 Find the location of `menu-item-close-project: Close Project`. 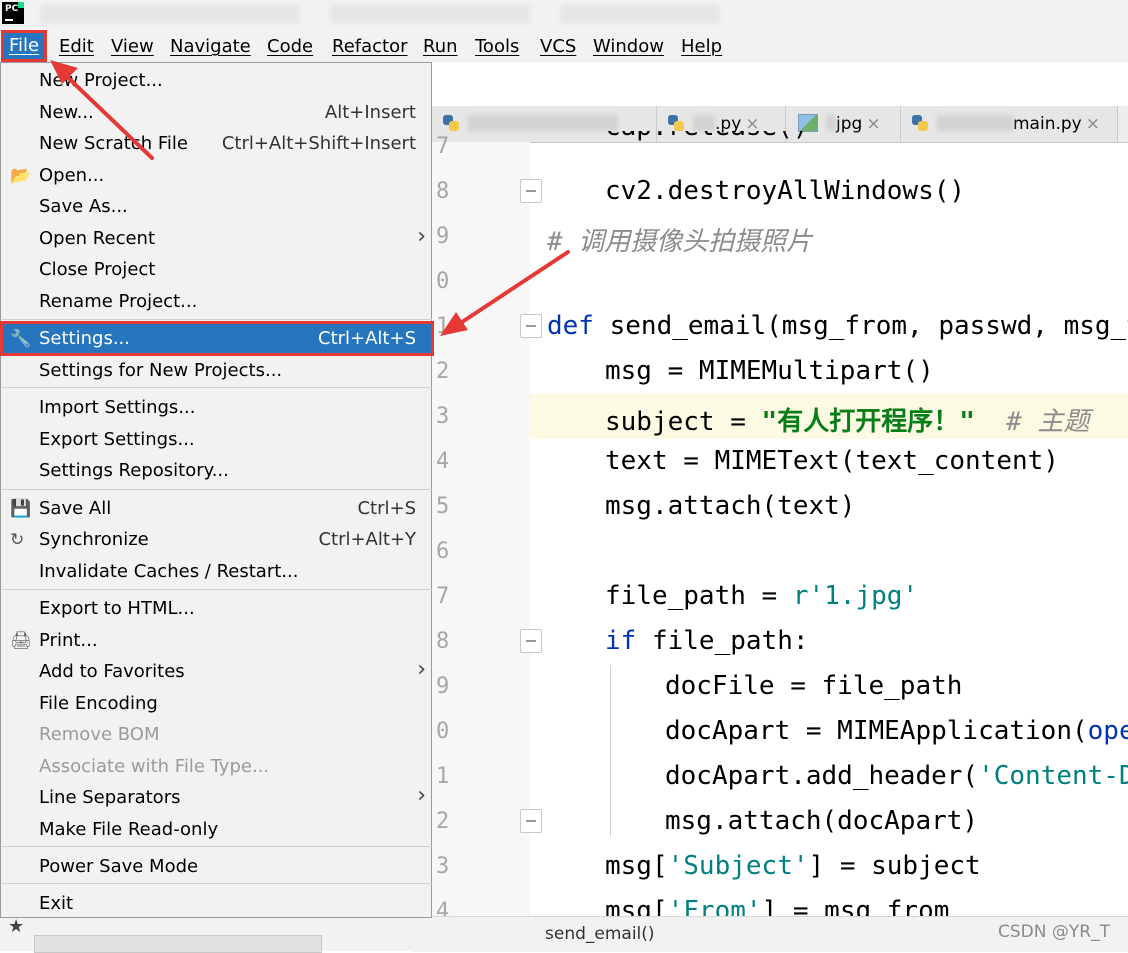

menu-item-close-project: Close Project is located at coordinates (217, 269).